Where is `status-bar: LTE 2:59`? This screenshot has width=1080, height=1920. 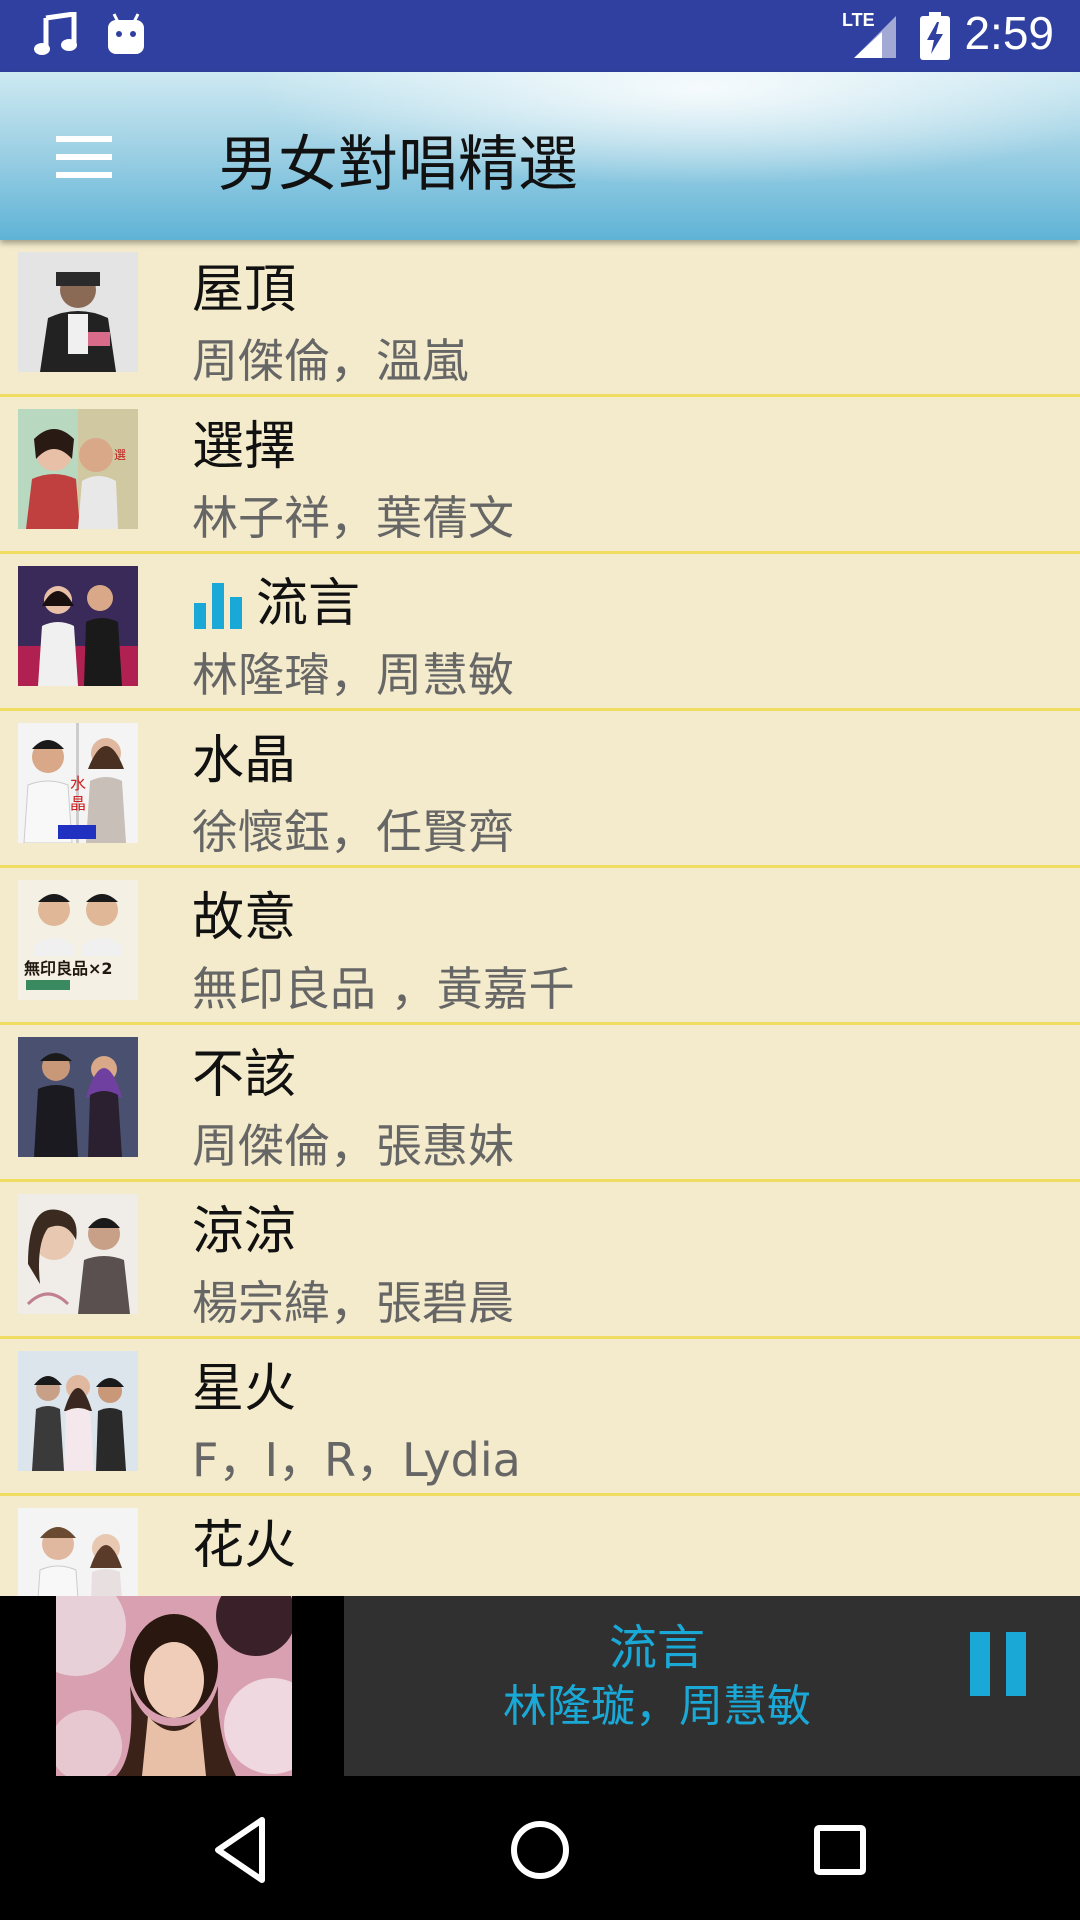
status-bar: LTE 2:59 is located at coordinates (540, 36).